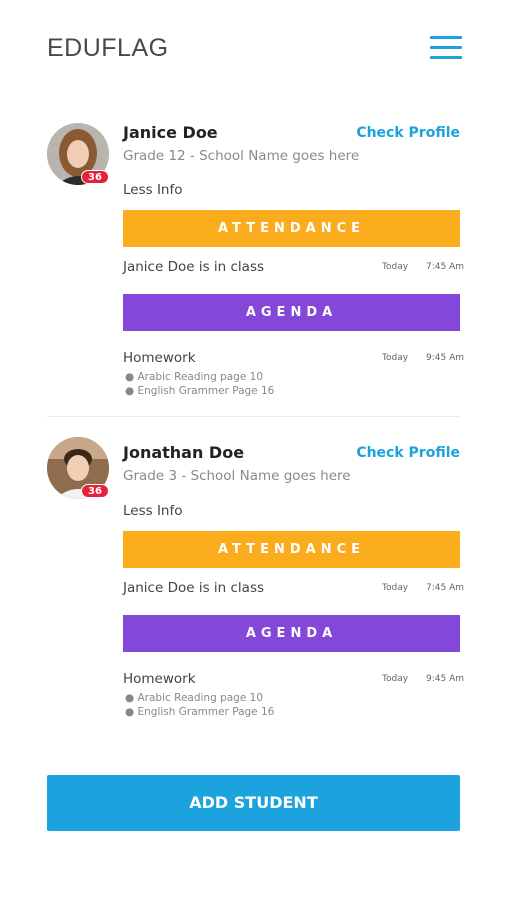 This screenshot has height=900, width=506. I want to click on eduflag-logo: EDUFLAG, so click(108, 48).